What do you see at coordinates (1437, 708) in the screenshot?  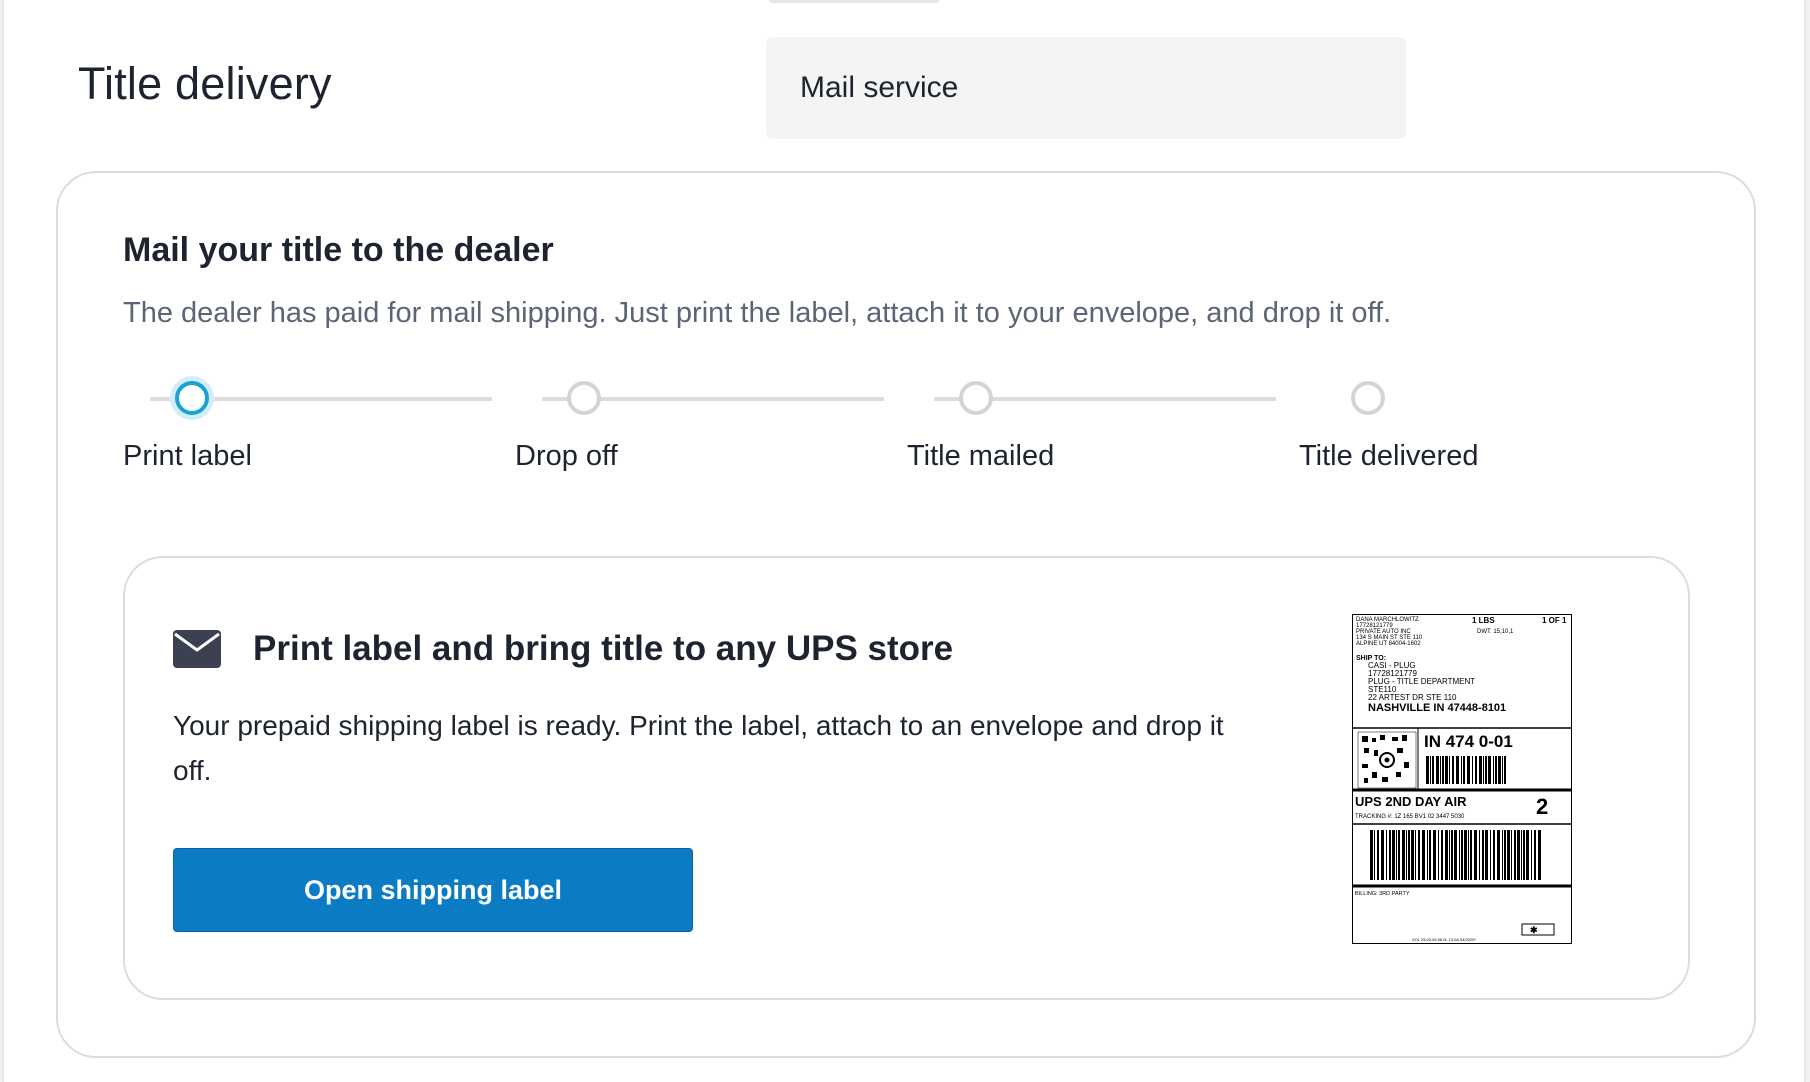 I see `label-city-line: NASHVILLE IN 47448-8101` at bounding box center [1437, 708].